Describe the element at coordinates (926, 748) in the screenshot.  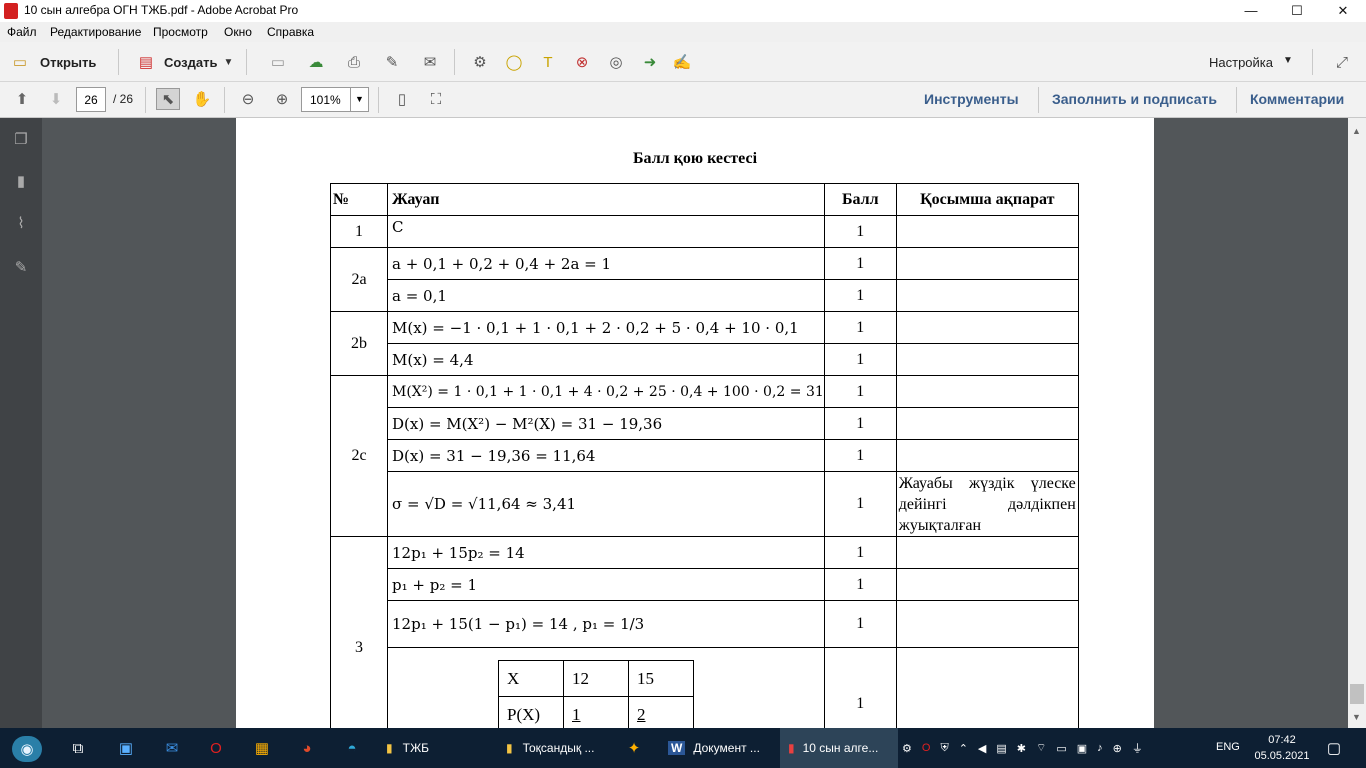
I see `opera-tray-icon: O` at that location.